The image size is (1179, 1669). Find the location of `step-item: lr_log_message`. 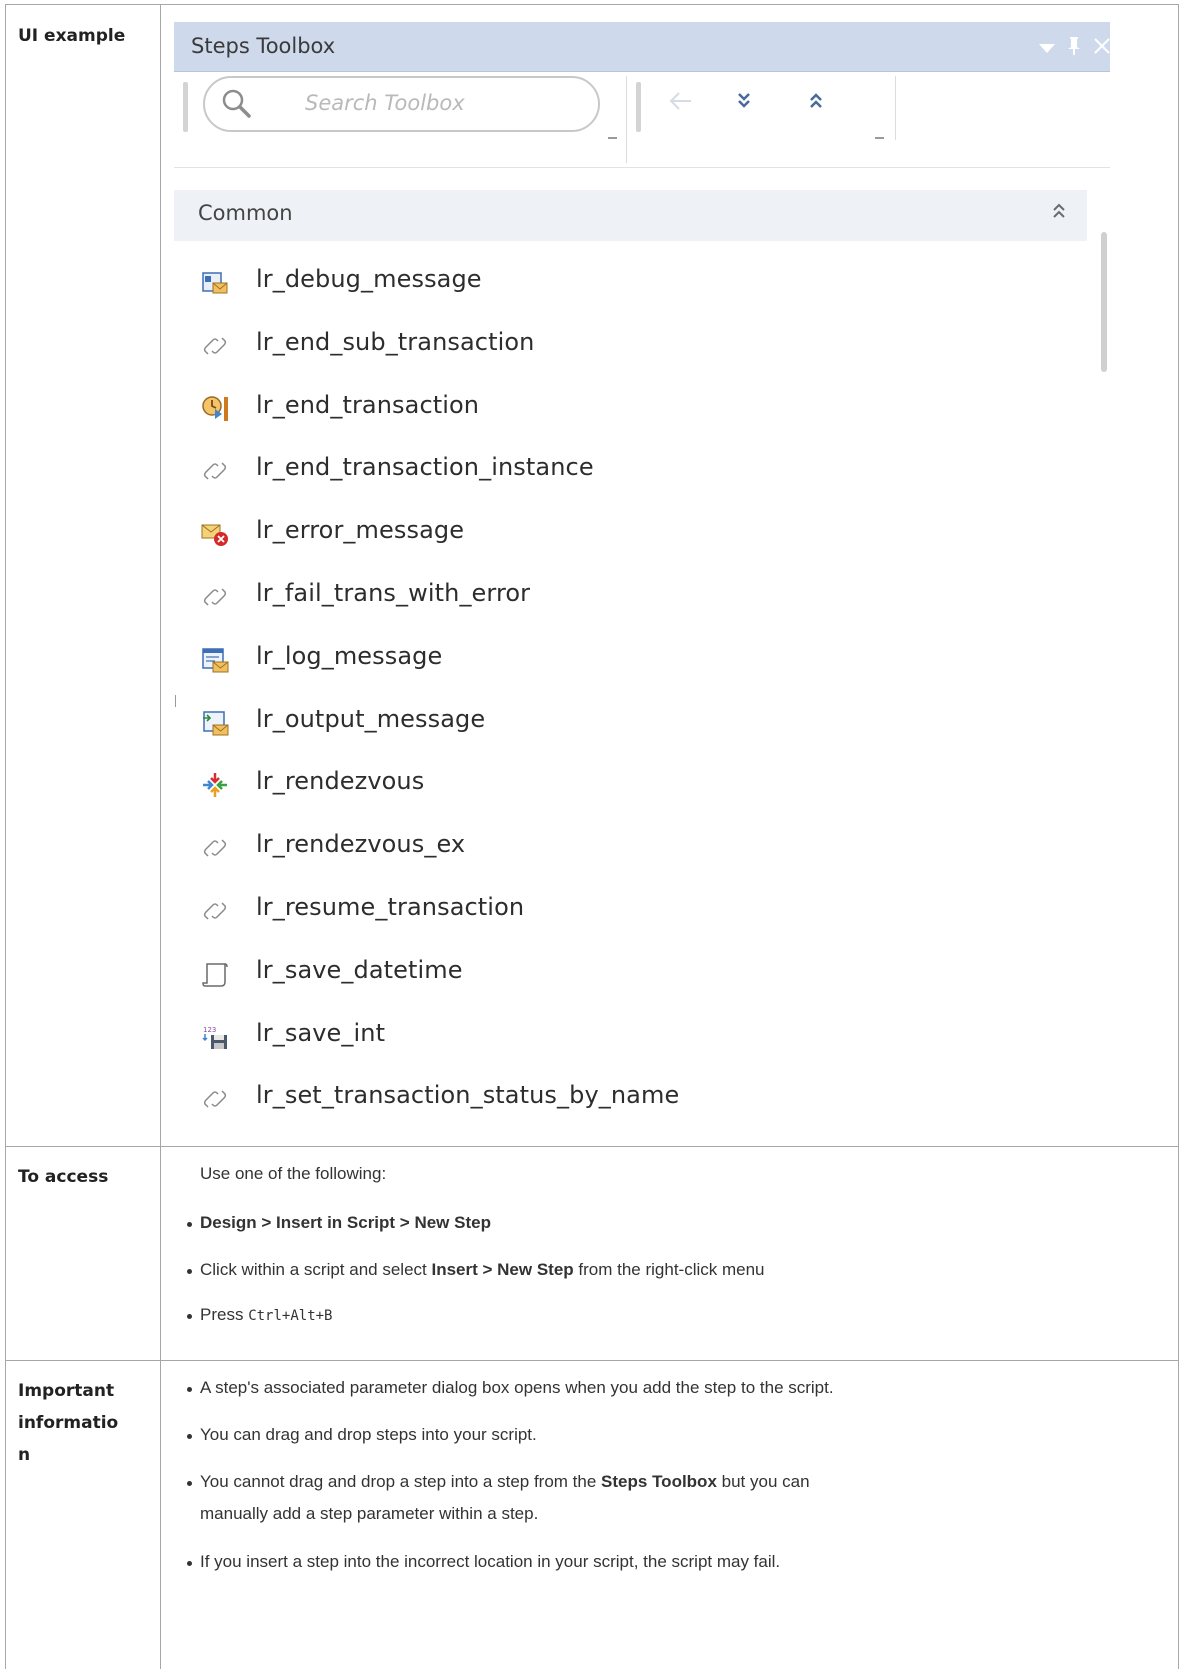

step-item: lr_log_message is located at coordinates (630, 666).